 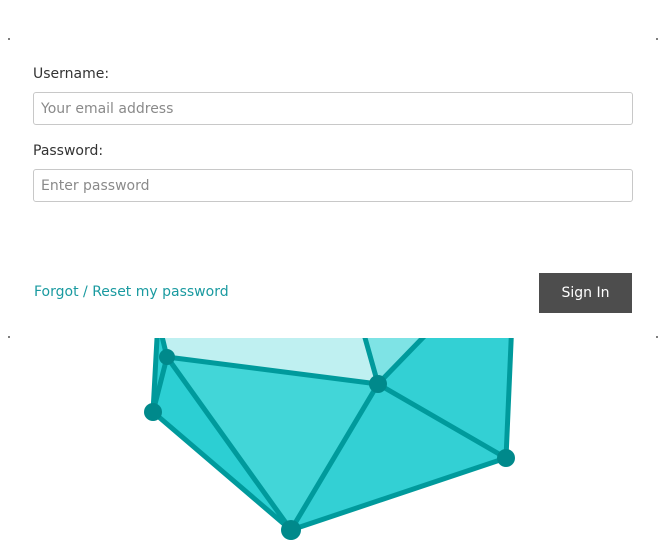 I want to click on password-input, so click(x=333, y=185).